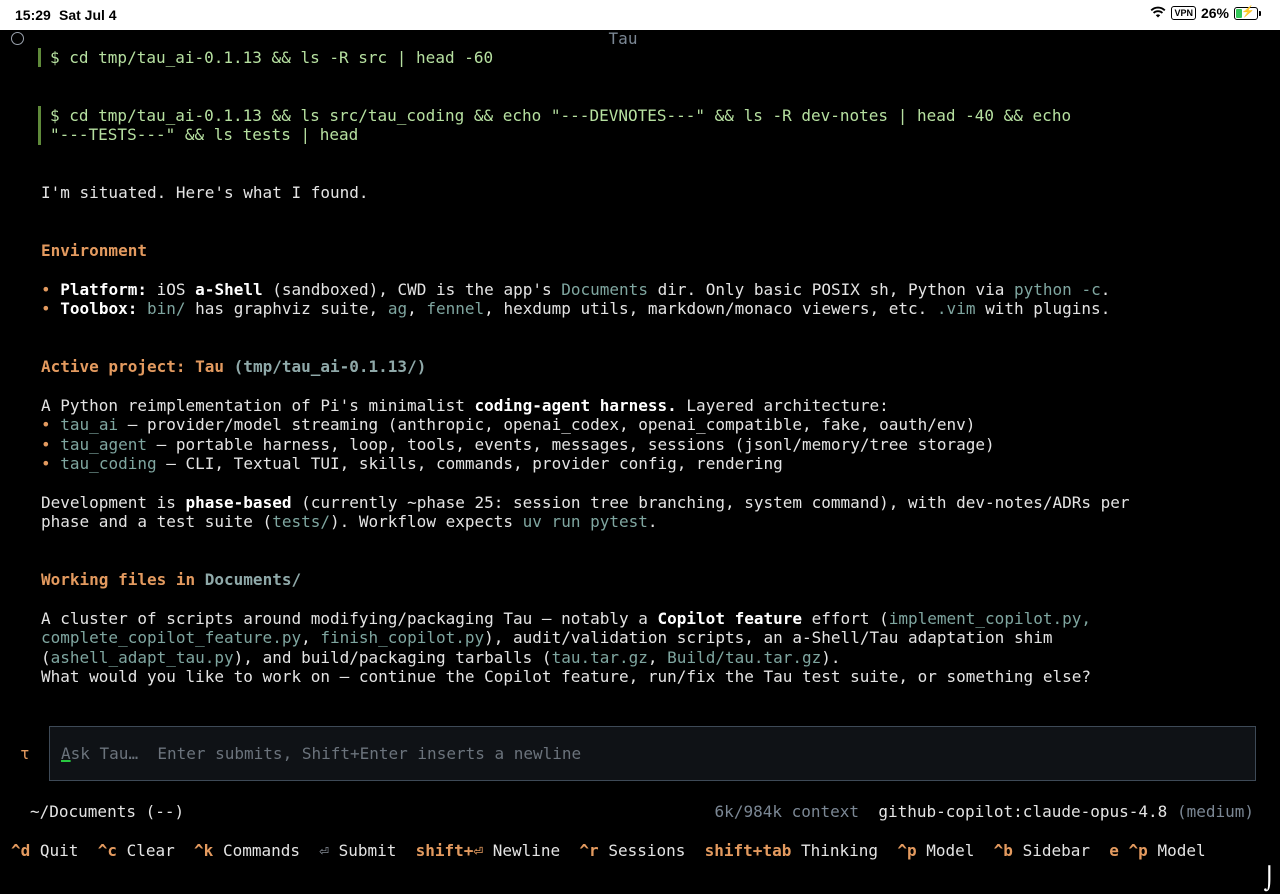  I want to click on effort-level: (medium), so click(1215, 811).